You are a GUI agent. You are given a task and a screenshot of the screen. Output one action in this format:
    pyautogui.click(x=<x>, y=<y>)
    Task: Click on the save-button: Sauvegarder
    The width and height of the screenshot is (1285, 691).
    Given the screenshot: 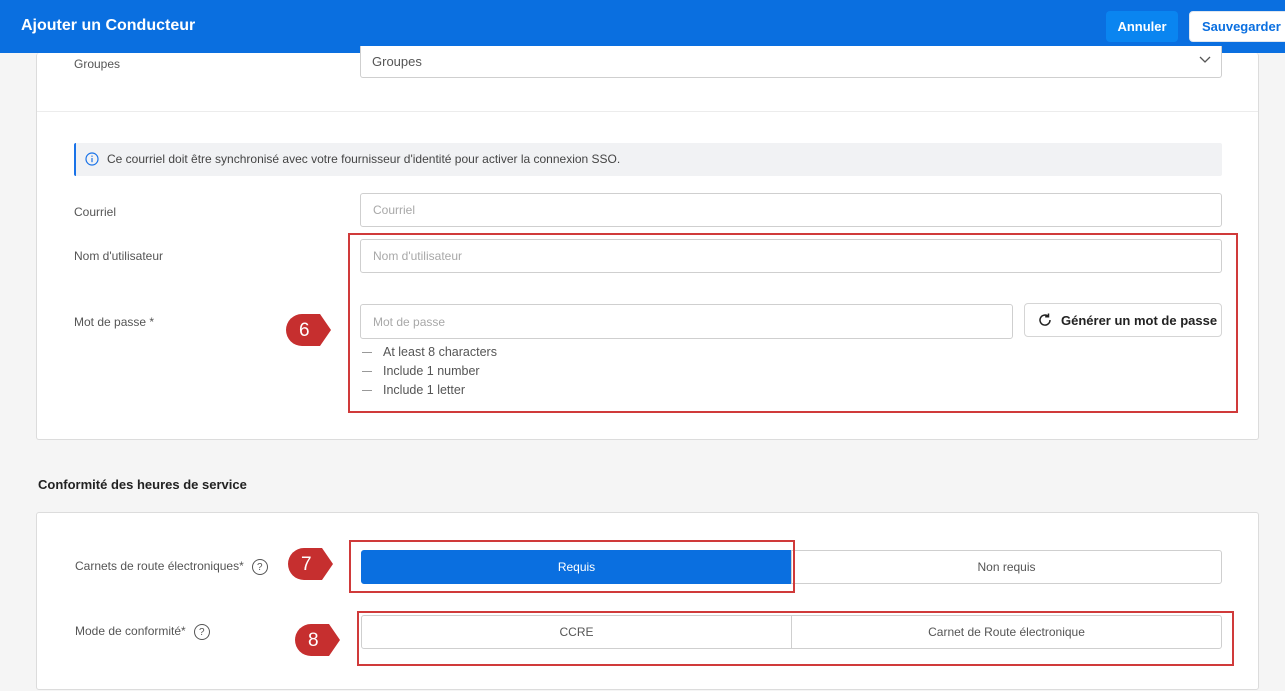 What is the action you would take?
    pyautogui.click(x=1237, y=26)
    